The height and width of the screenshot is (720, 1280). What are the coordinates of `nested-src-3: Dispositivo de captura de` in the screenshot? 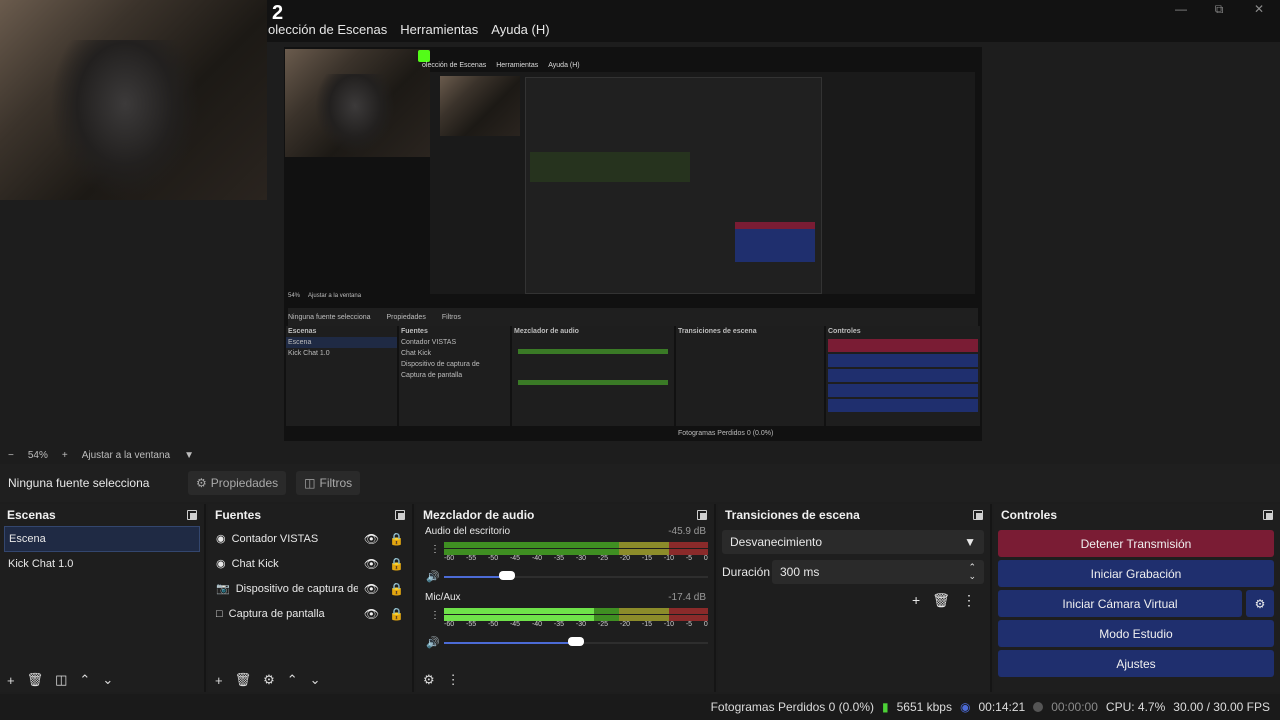 It's located at (440, 364).